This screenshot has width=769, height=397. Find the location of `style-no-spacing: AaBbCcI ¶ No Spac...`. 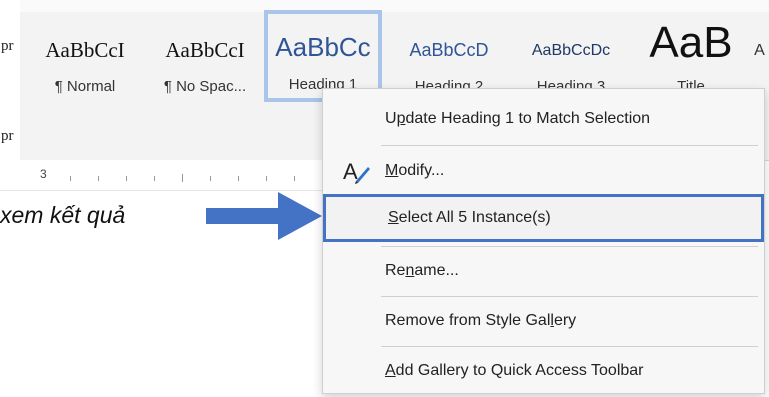

style-no-spacing: AaBbCcI ¶ No Spac... is located at coordinates (205, 56).